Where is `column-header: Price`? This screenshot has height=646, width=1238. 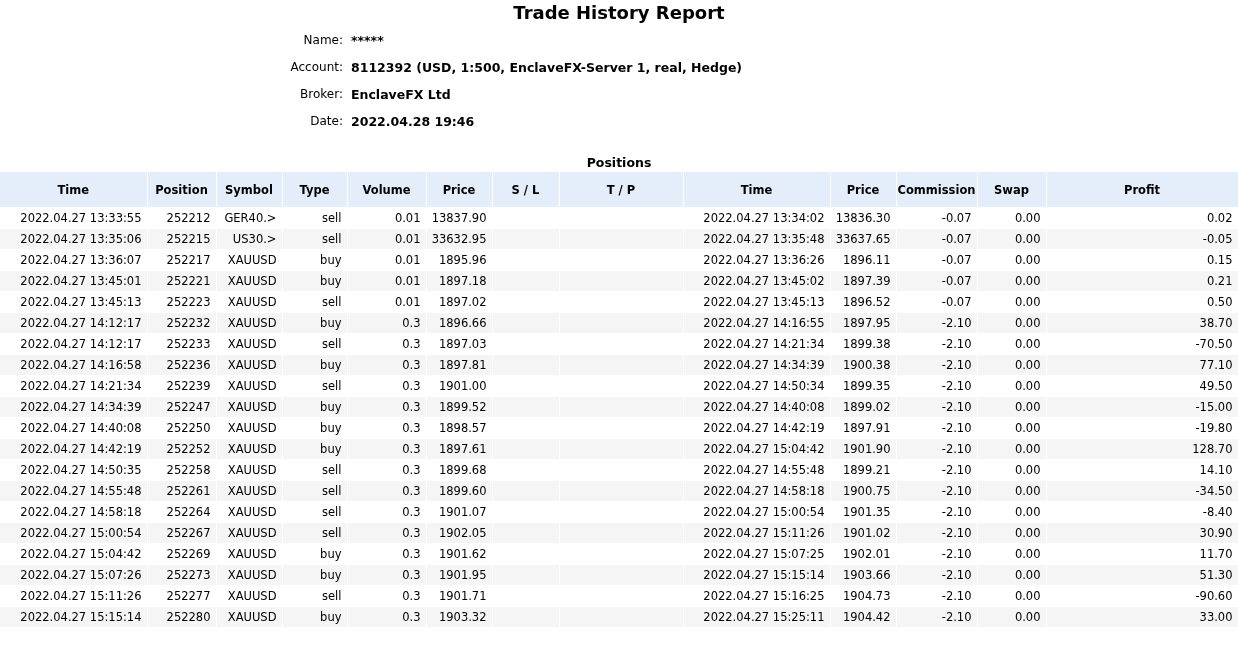
column-header: Price is located at coordinates (459, 190).